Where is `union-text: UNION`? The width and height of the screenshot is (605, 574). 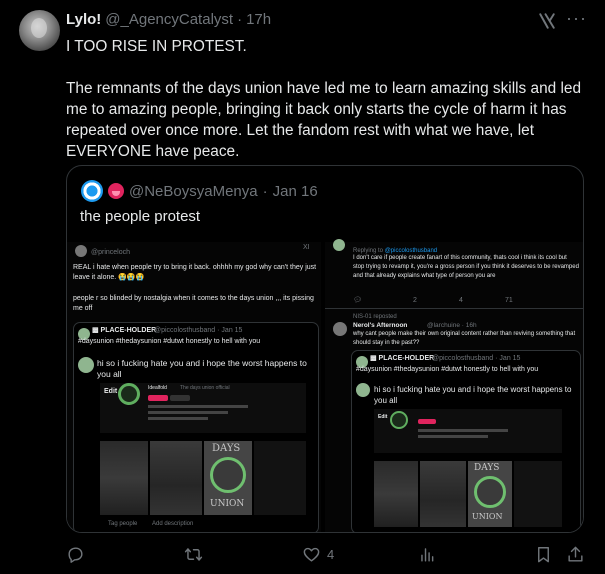 union-text: UNION is located at coordinates (227, 504).